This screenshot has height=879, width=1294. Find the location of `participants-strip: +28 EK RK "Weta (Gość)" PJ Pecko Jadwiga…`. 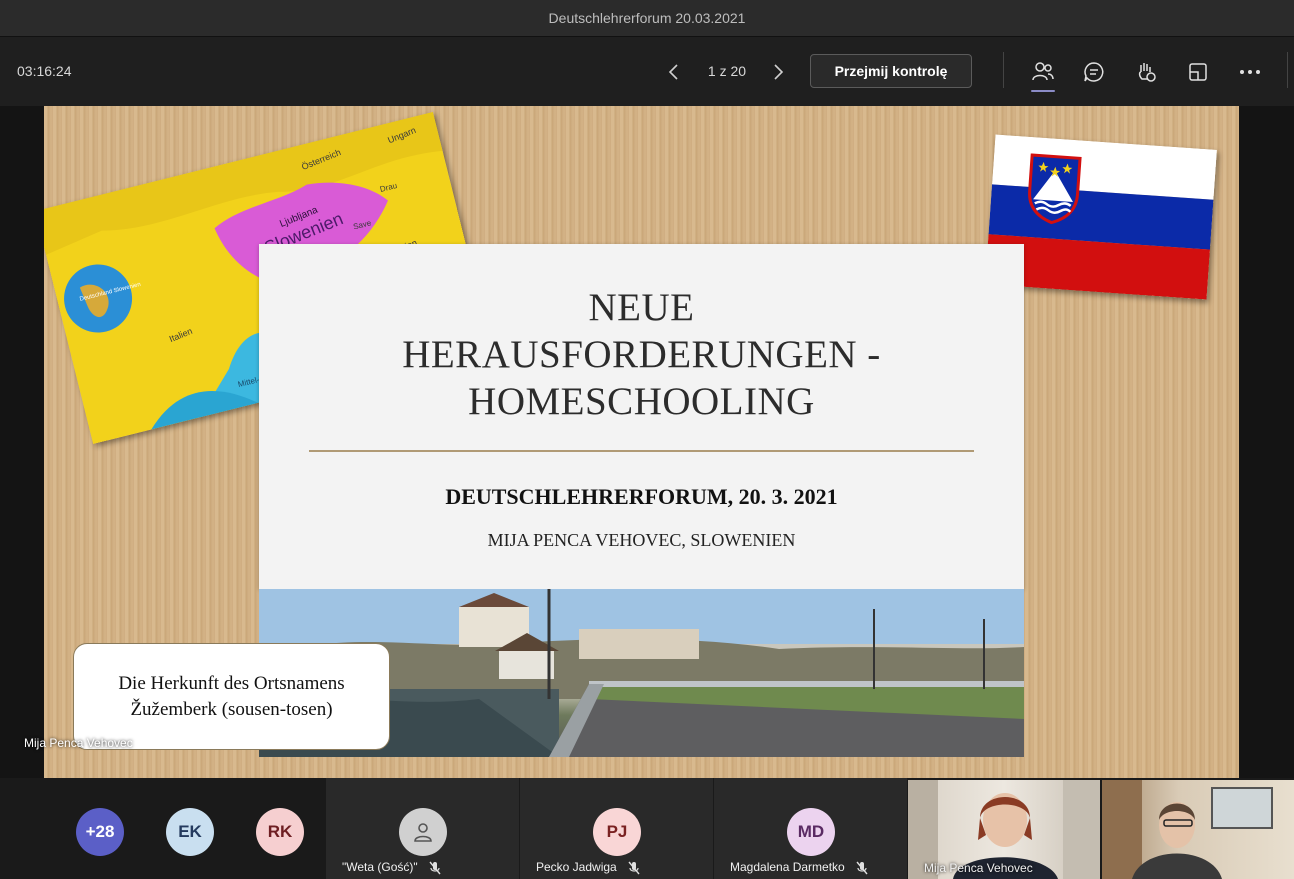

participants-strip: +28 EK RK "Weta (Gość)" PJ Pecko Jadwiga… is located at coordinates (647, 828).